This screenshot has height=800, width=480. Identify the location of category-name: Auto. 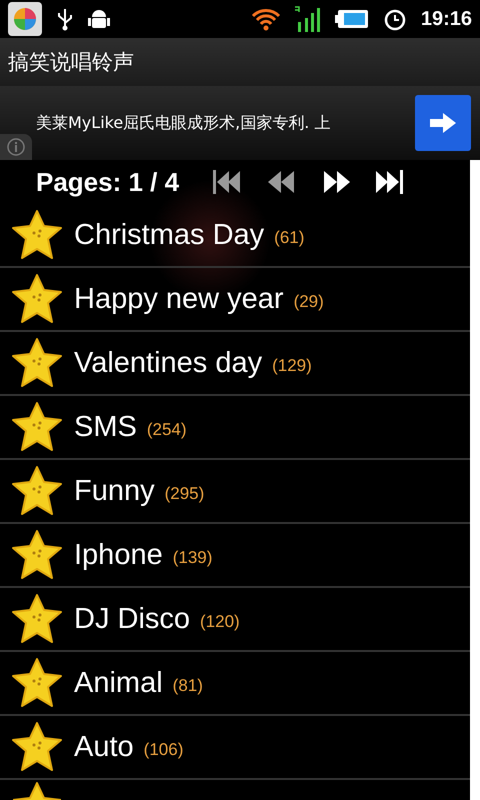
(104, 747).